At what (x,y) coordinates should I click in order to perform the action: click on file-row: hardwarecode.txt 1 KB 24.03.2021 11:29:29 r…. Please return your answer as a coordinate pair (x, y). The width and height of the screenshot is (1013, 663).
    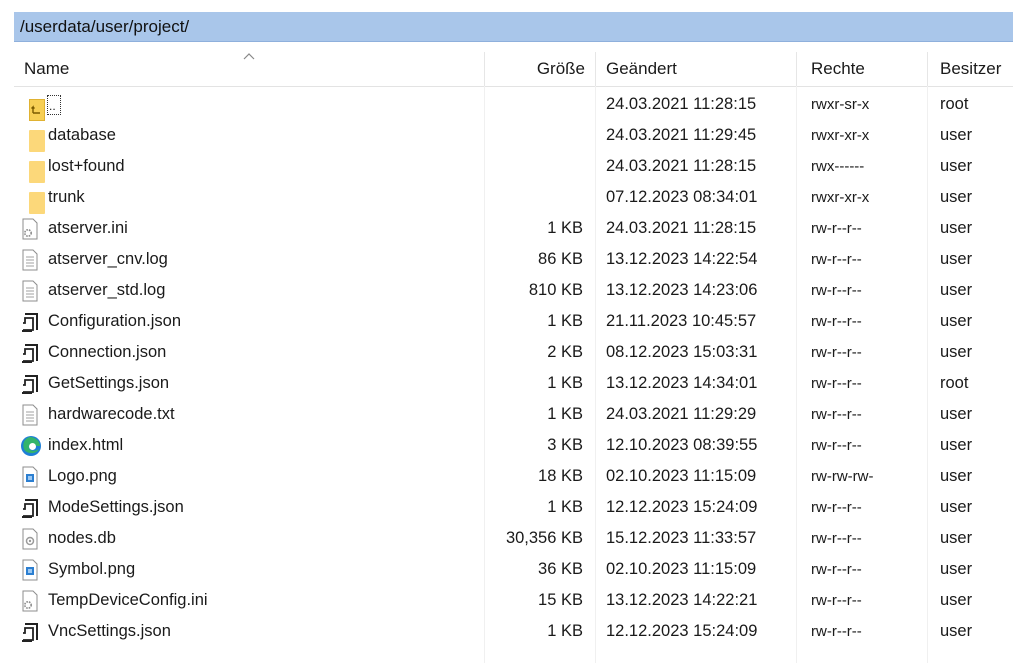
    Looking at the image, I should click on (513, 414).